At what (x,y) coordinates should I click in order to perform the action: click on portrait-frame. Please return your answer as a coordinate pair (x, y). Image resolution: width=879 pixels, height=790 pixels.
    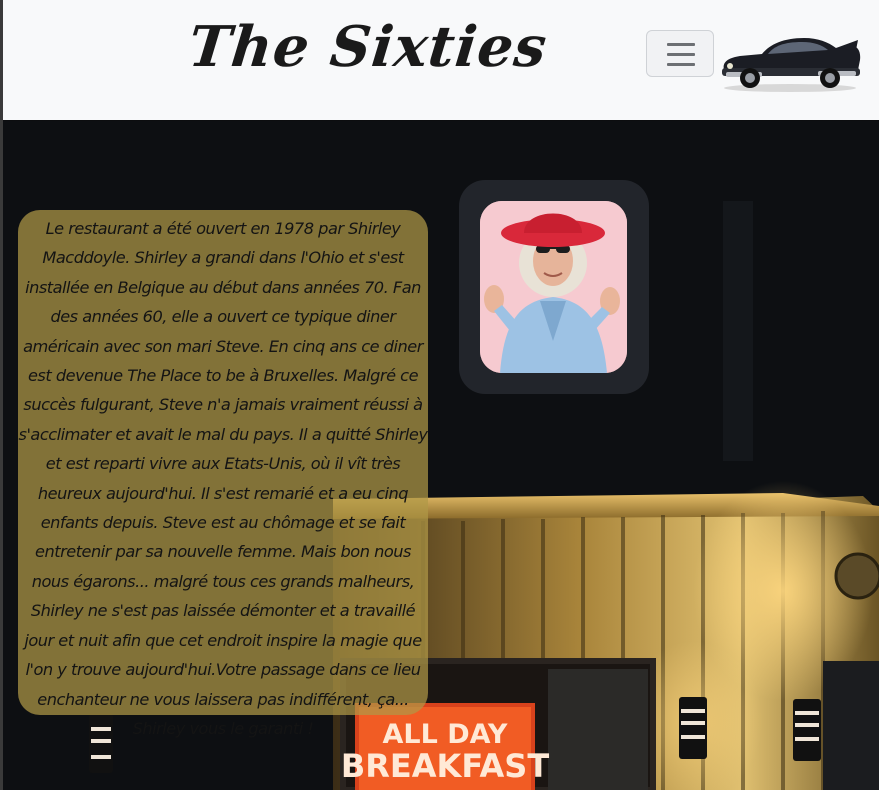
    Looking at the image, I should click on (554, 287).